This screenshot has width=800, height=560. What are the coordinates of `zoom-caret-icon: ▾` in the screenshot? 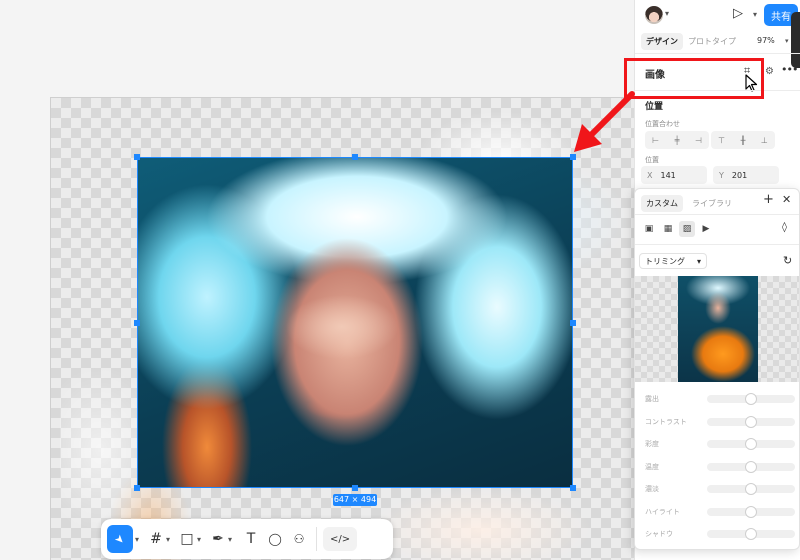 It's located at (787, 41).